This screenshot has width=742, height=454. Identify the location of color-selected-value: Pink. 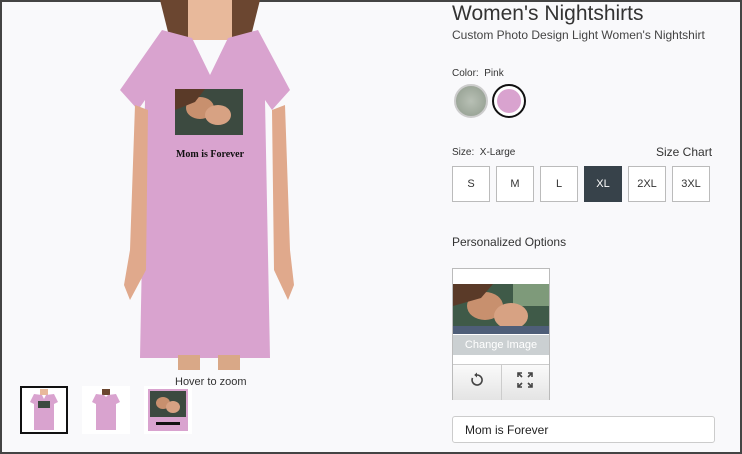
(494, 73).